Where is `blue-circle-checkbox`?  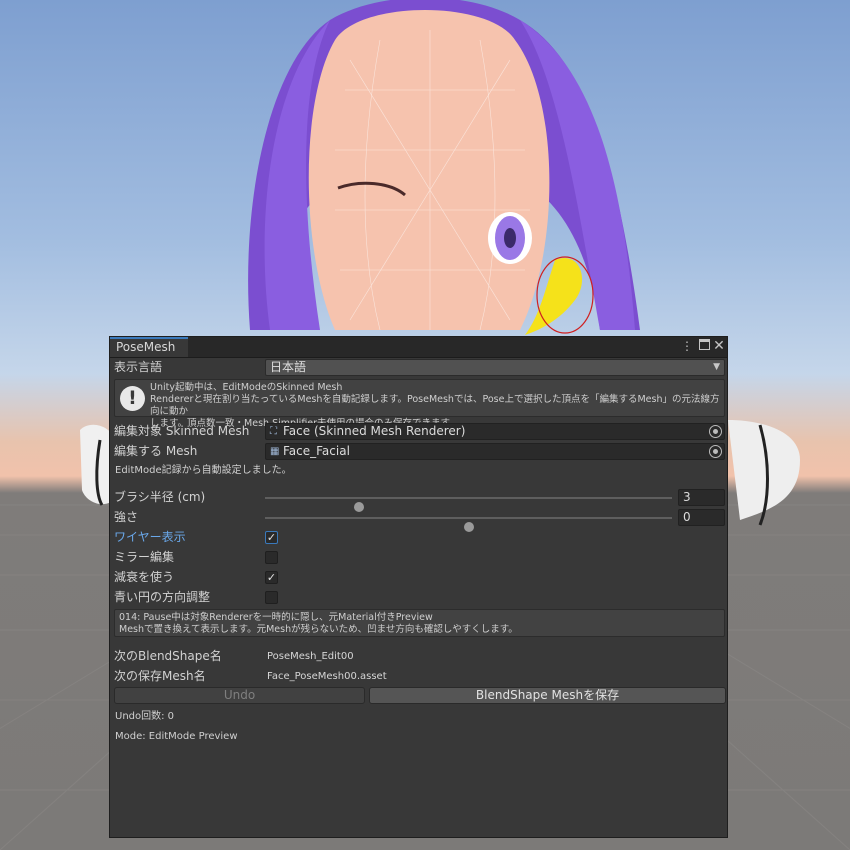
blue-circle-checkbox is located at coordinates (271, 597).